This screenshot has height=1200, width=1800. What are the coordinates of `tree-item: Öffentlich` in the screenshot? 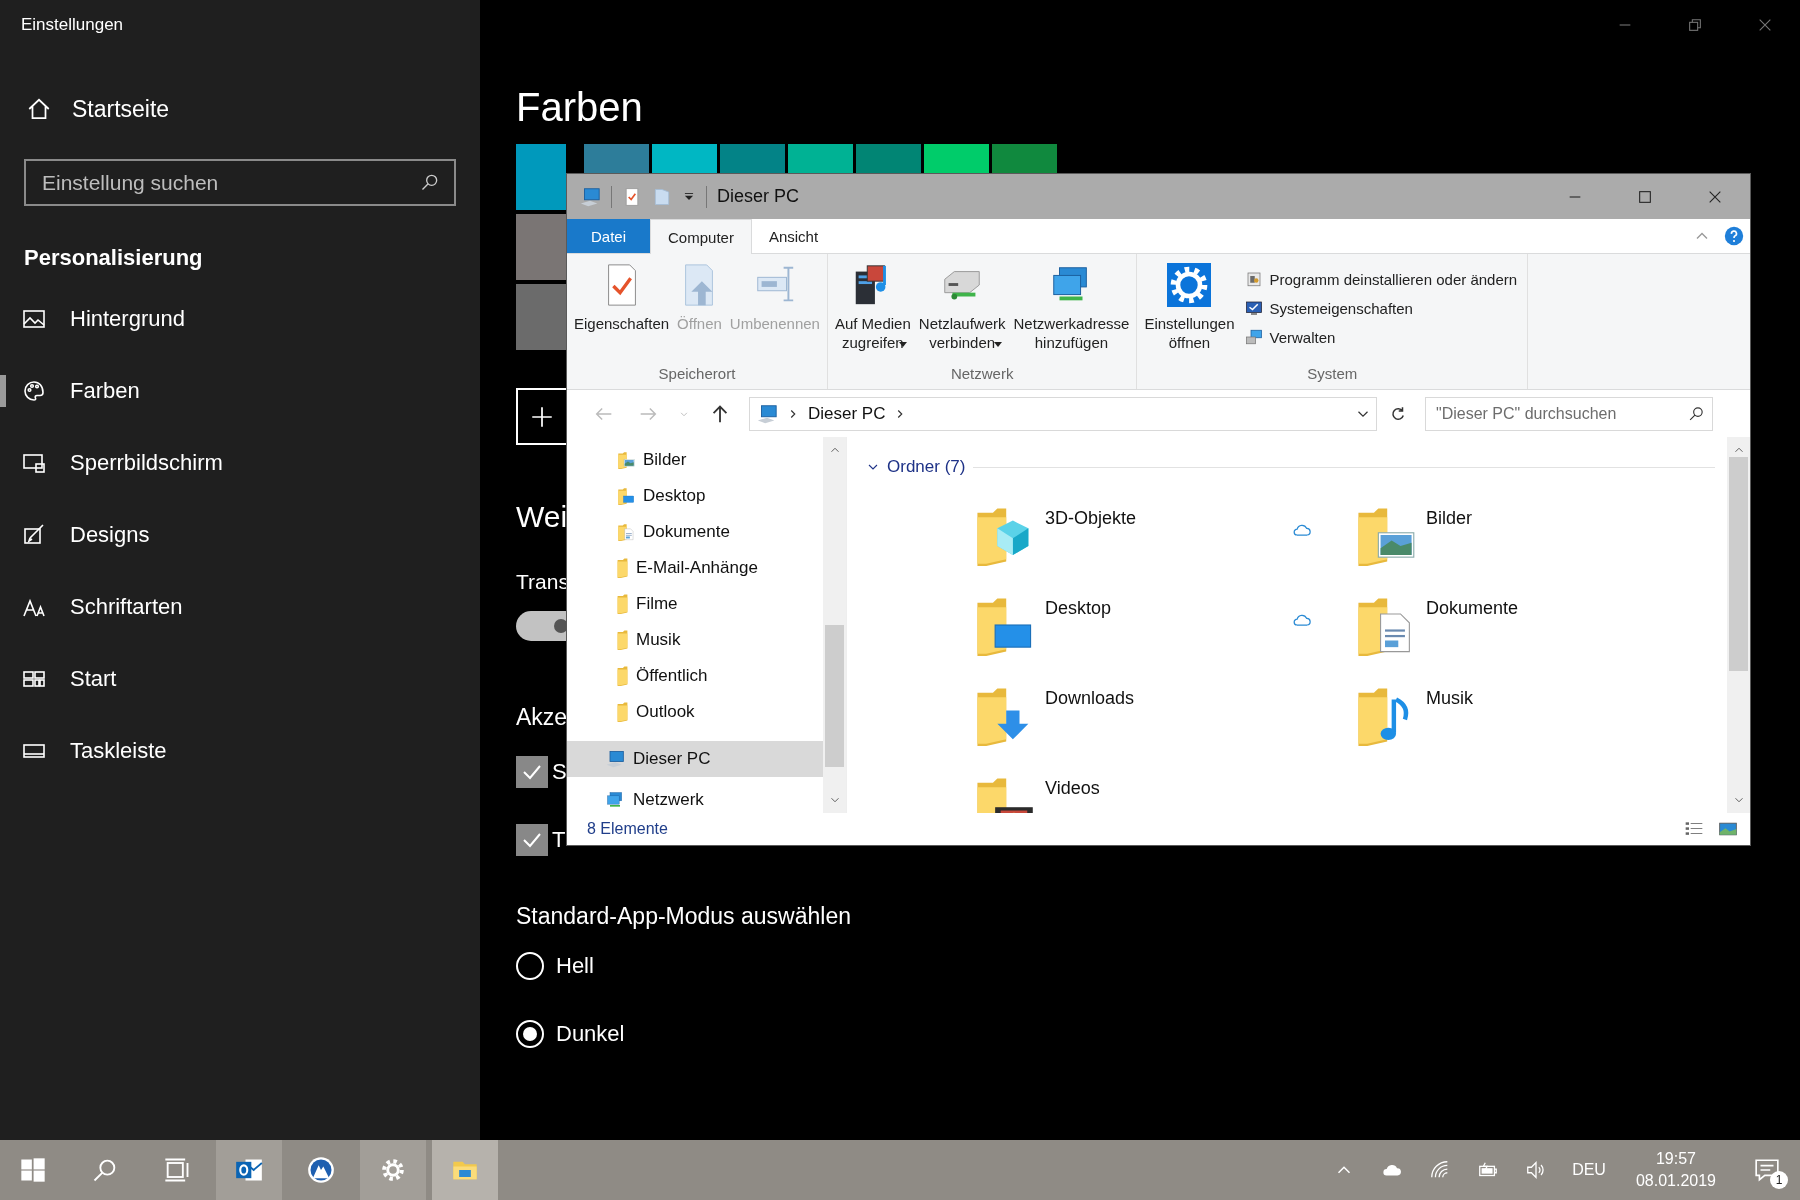 It's located at (695, 676).